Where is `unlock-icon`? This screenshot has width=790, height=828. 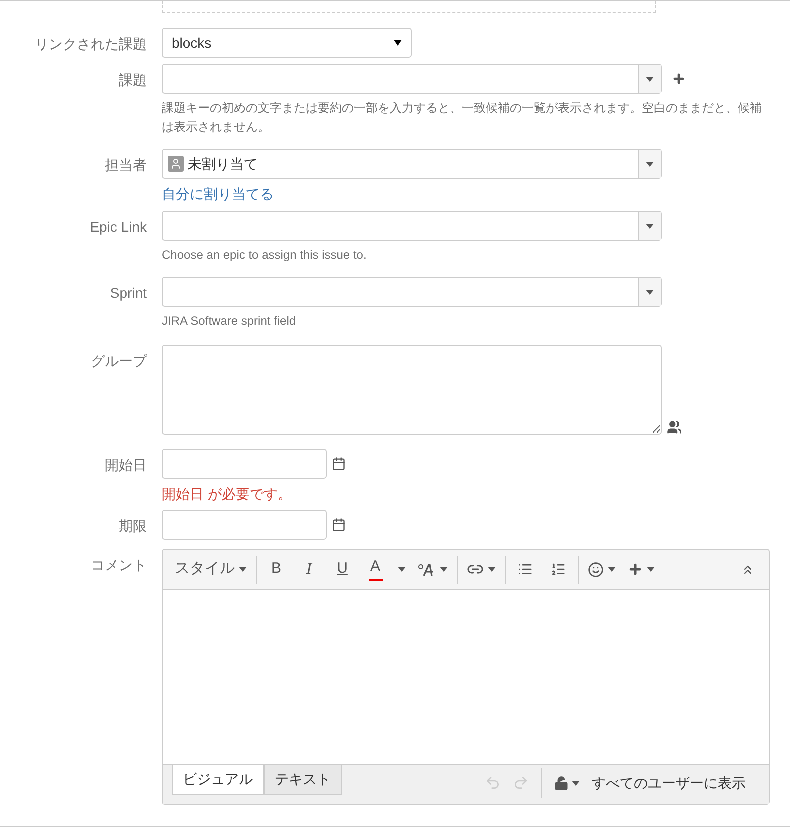 unlock-icon is located at coordinates (561, 783).